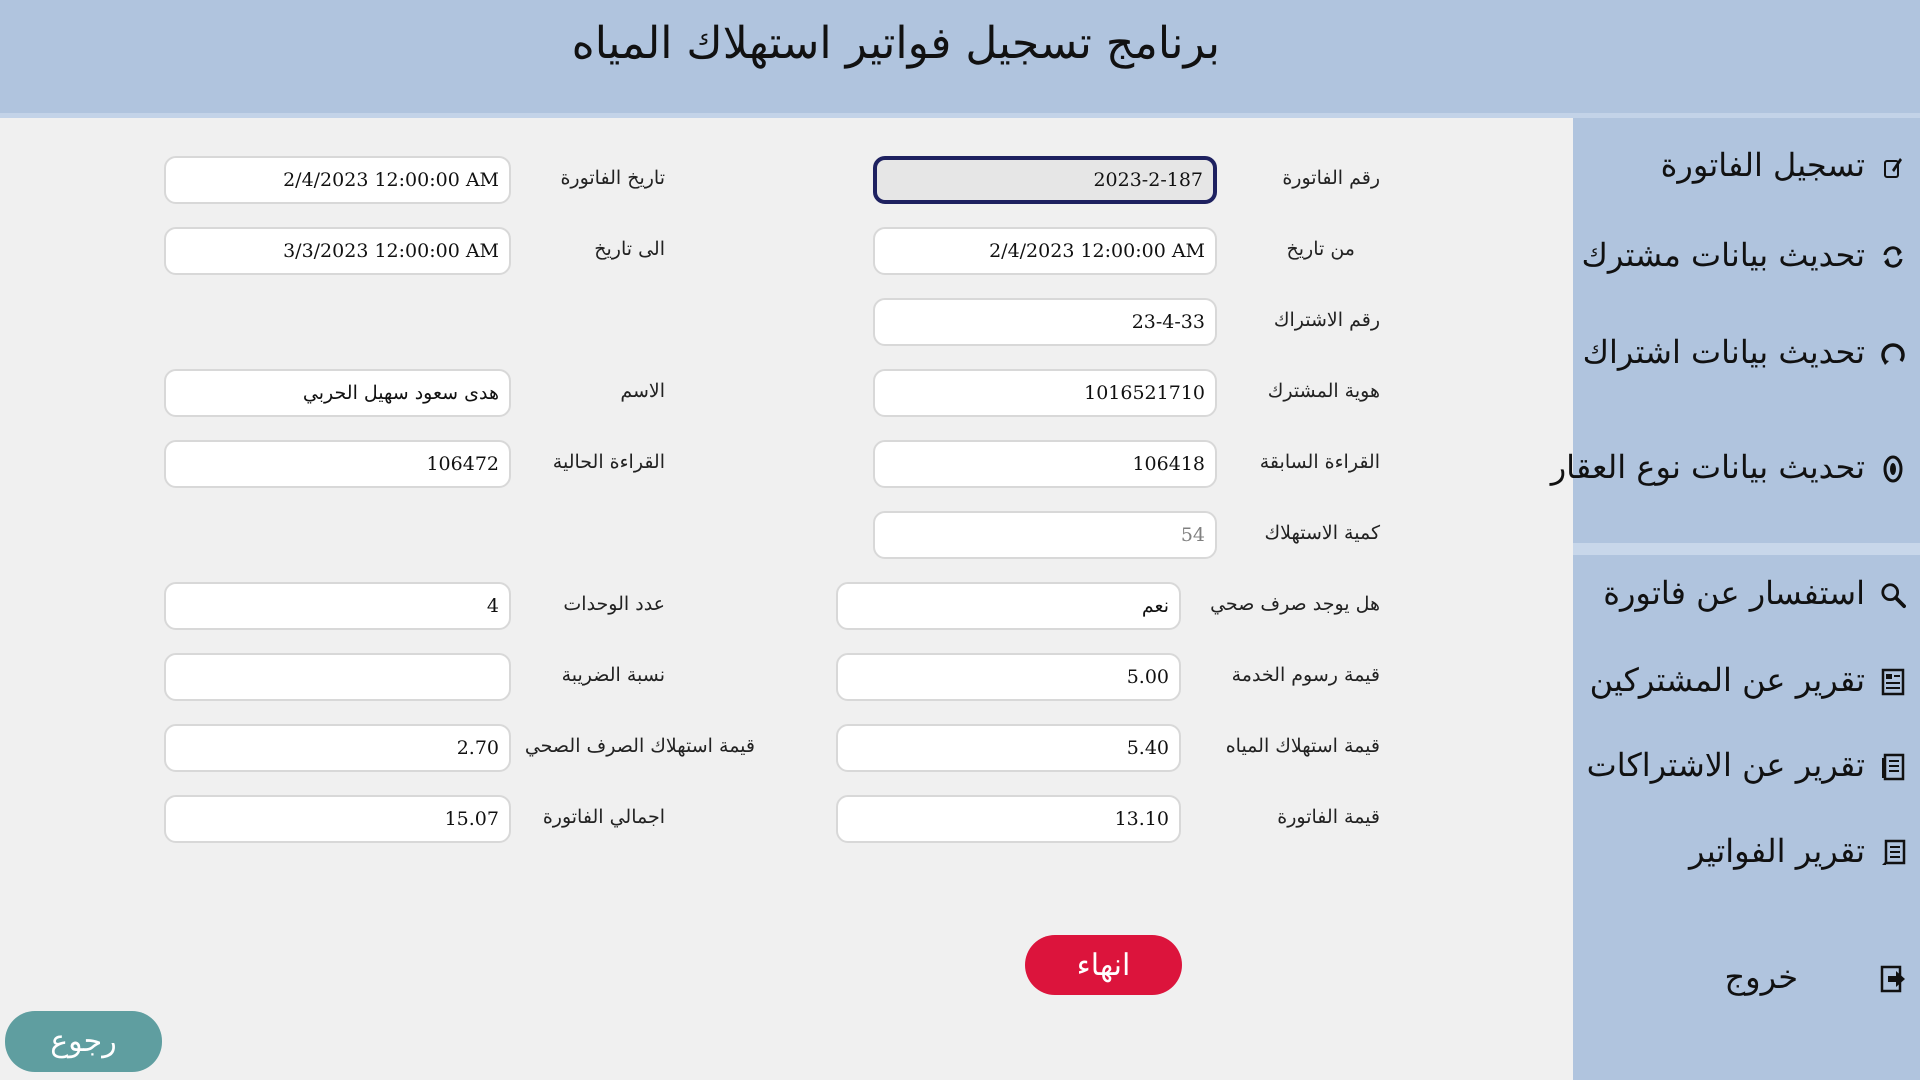 Image resolution: width=1920 pixels, height=1080 pixels. What do you see at coordinates (83, 1041) in the screenshot?
I see `back-button: رجوع` at bounding box center [83, 1041].